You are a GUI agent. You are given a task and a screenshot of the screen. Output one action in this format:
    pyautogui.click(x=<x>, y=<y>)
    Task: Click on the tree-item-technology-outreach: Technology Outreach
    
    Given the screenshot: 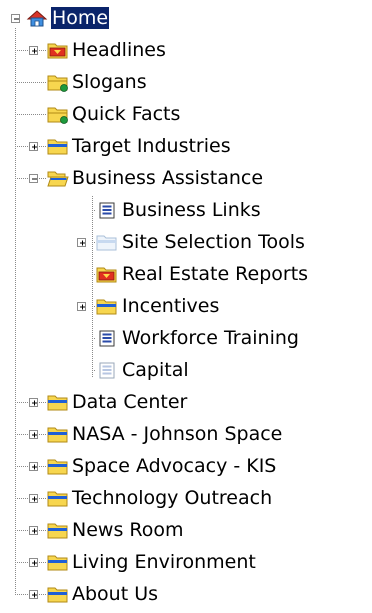 What is the action you would take?
    pyautogui.click(x=186, y=498)
    